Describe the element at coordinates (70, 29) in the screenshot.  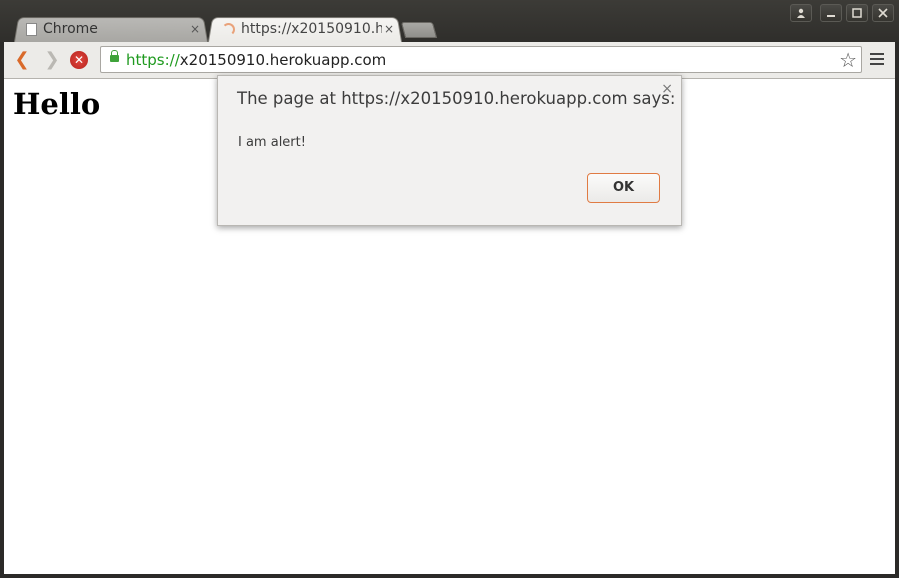
I see `tab-title: Chrome` at that location.